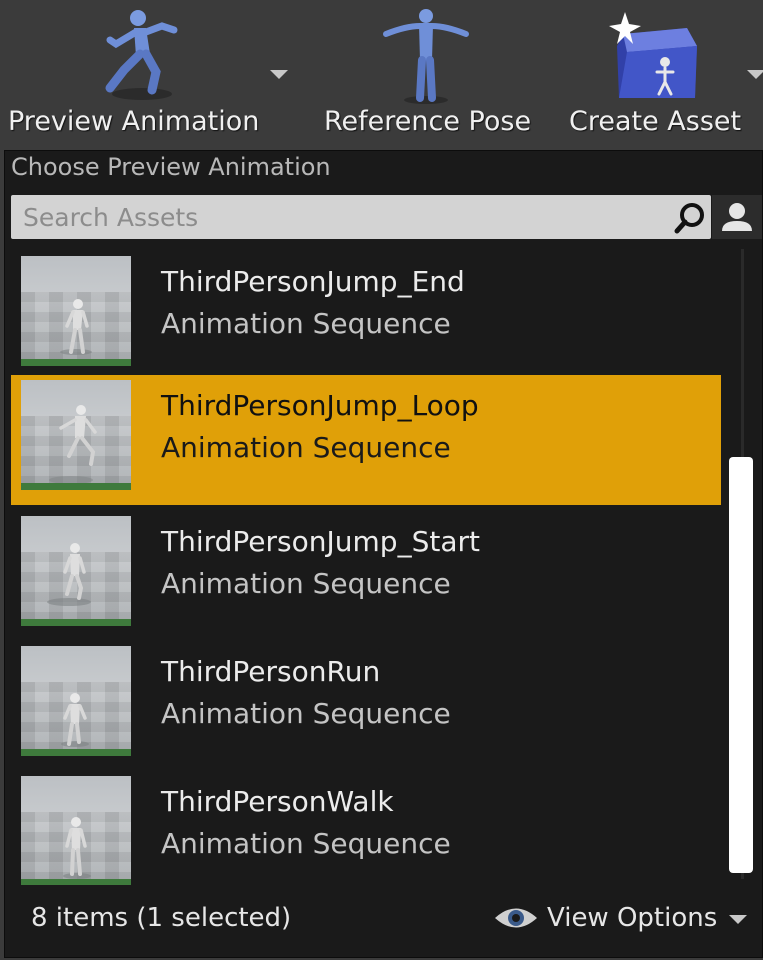 Image resolution: width=763 pixels, height=960 pixels. I want to click on user-filter-button, so click(737, 217).